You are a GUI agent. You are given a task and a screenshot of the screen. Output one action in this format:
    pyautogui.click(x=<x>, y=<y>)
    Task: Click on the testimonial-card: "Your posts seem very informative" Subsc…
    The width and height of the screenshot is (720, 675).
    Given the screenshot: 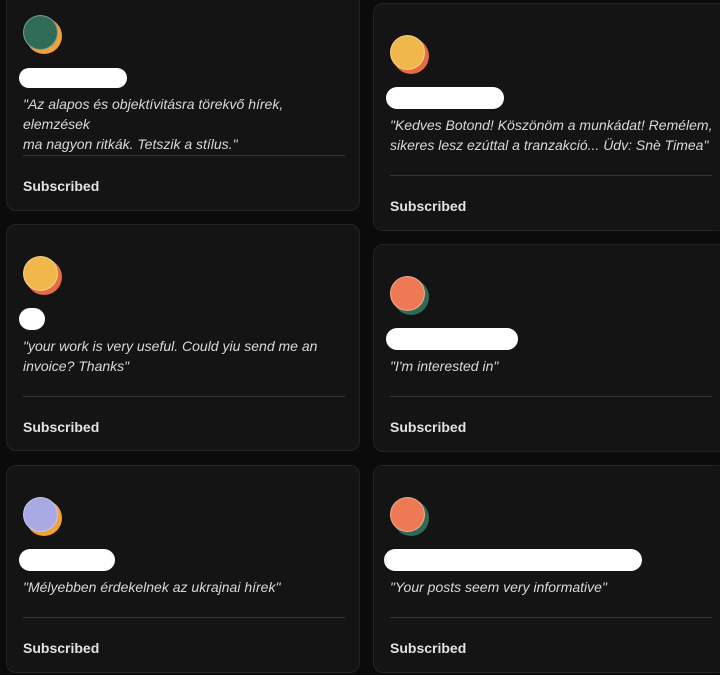 What is the action you would take?
    pyautogui.click(x=546, y=569)
    